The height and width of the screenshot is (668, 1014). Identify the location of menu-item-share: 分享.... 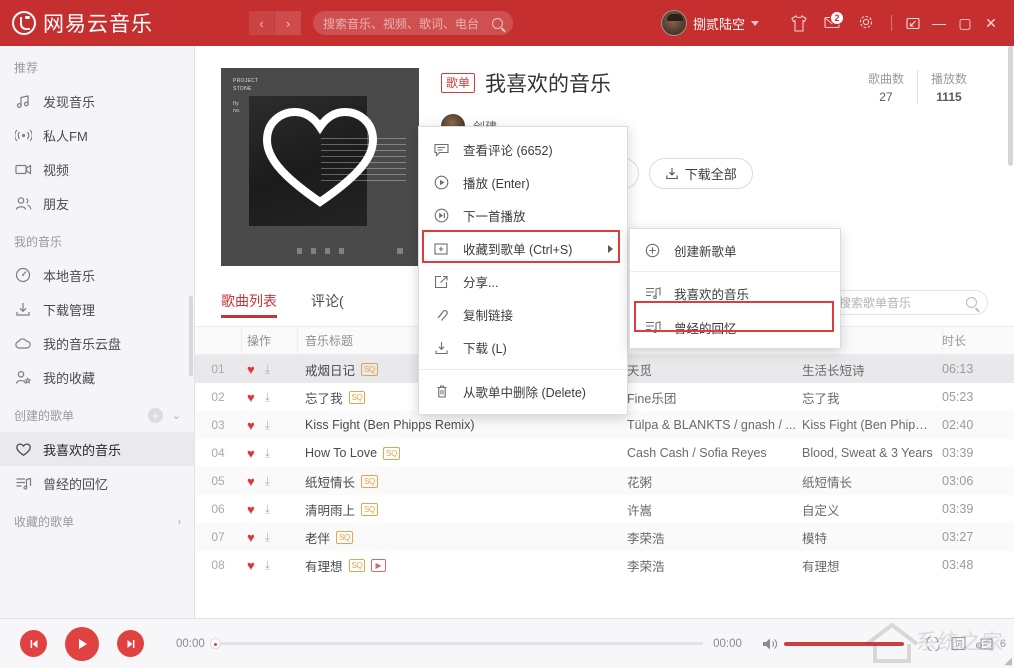
(523, 281).